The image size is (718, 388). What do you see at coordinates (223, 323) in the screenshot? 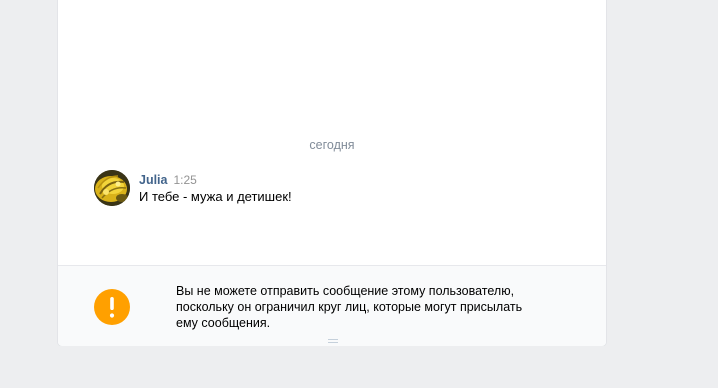
I see `notice-line: ему сообщения.` at bounding box center [223, 323].